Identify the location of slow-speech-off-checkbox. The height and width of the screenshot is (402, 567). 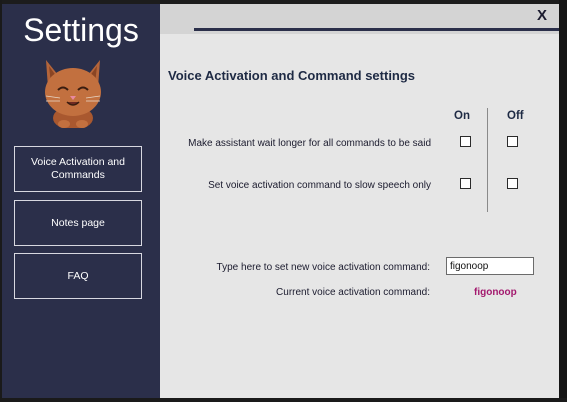
(512, 183).